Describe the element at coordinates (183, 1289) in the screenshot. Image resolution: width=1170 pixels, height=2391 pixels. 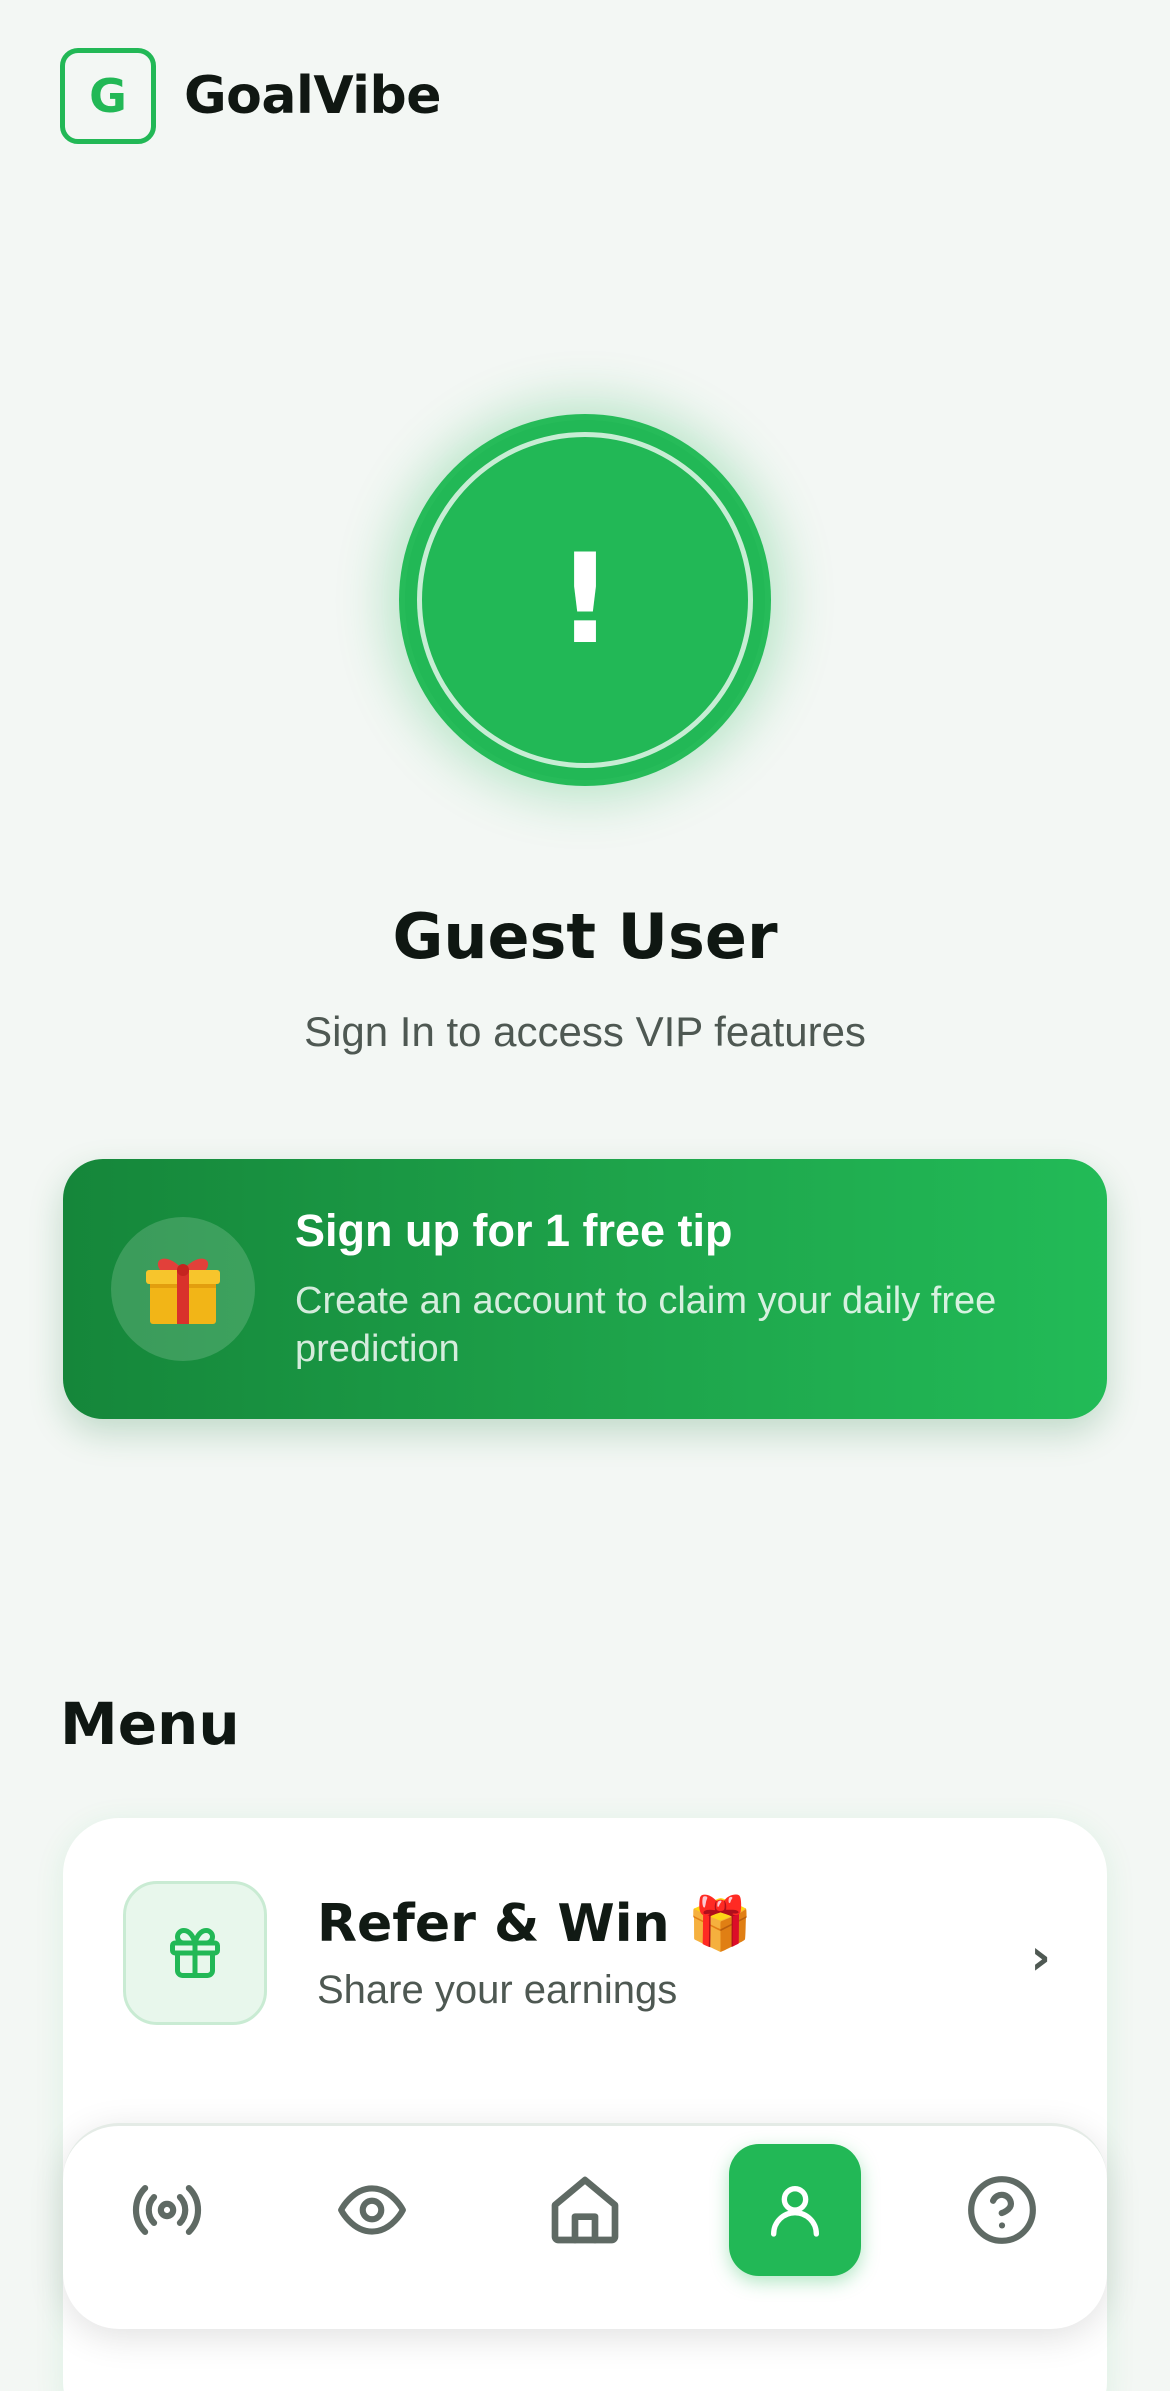
I see `gift-emoji-icon` at that location.